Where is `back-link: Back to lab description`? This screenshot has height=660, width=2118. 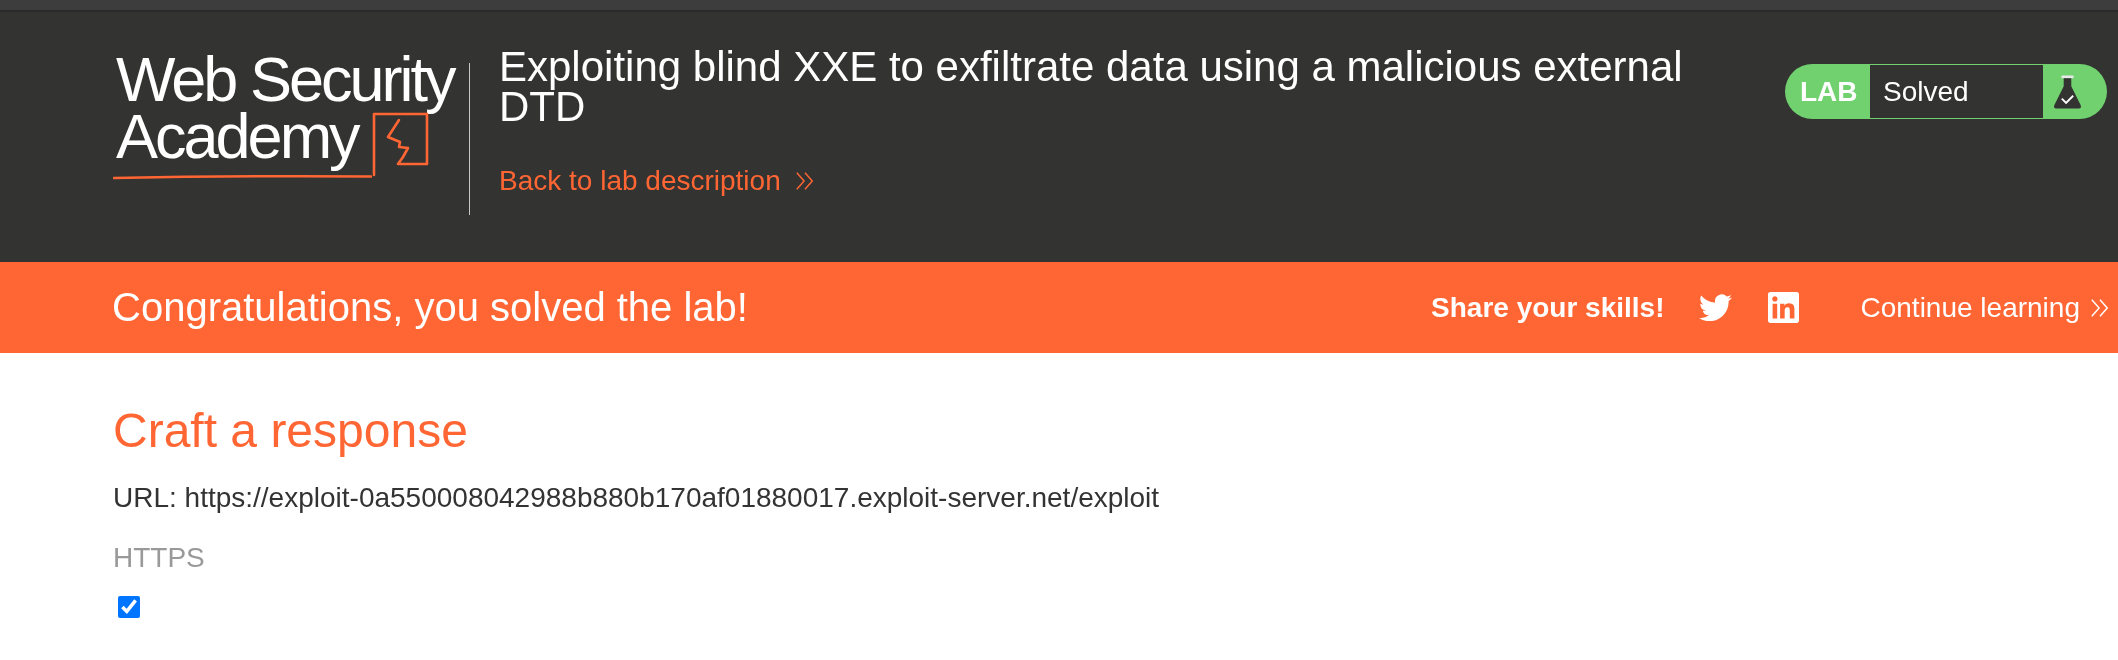 back-link: Back to lab description is located at coordinates (657, 181).